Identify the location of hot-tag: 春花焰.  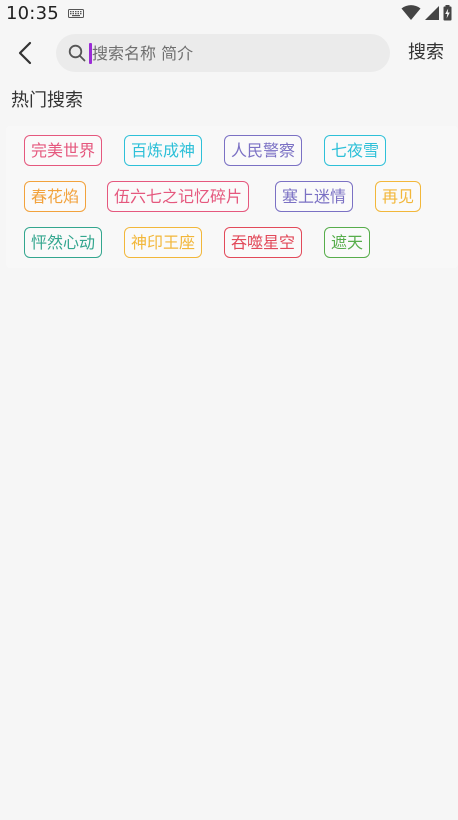
(55, 196).